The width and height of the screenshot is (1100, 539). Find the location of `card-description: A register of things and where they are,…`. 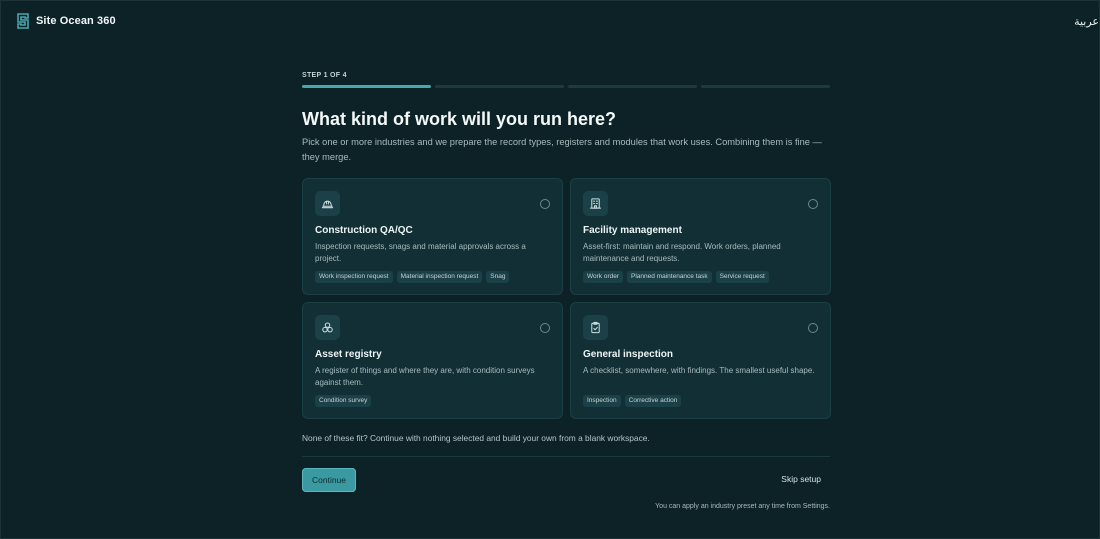

card-description: A register of things and where they are,… is located at coordinates (425, 376).